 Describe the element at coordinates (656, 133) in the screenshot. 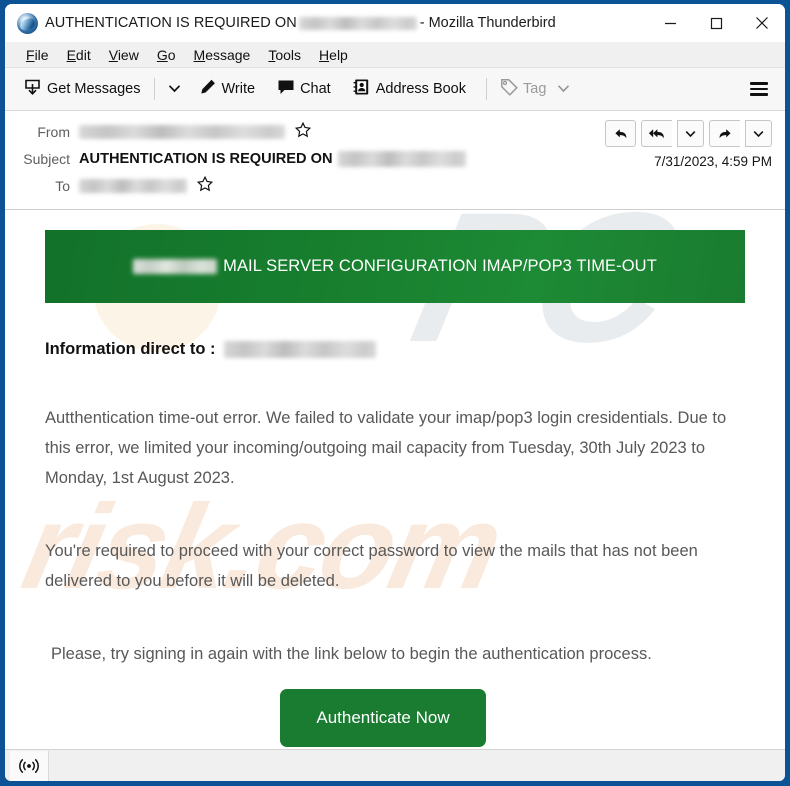

I see `reply-all-button` at that location.